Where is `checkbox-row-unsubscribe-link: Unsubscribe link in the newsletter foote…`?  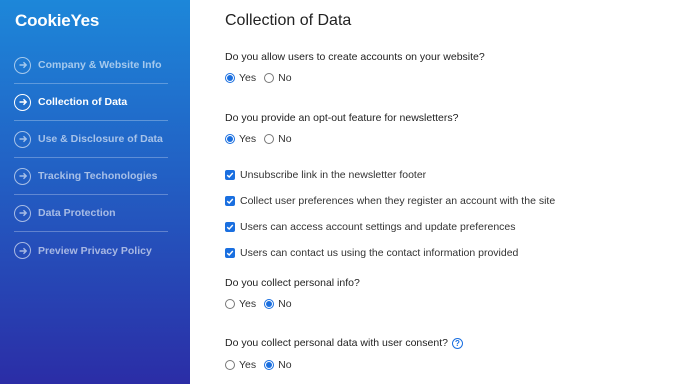 checkbox-row-unsubscribe-link: Unsubscribe link in the newsletter foote… is located at coordinates (325, 175).